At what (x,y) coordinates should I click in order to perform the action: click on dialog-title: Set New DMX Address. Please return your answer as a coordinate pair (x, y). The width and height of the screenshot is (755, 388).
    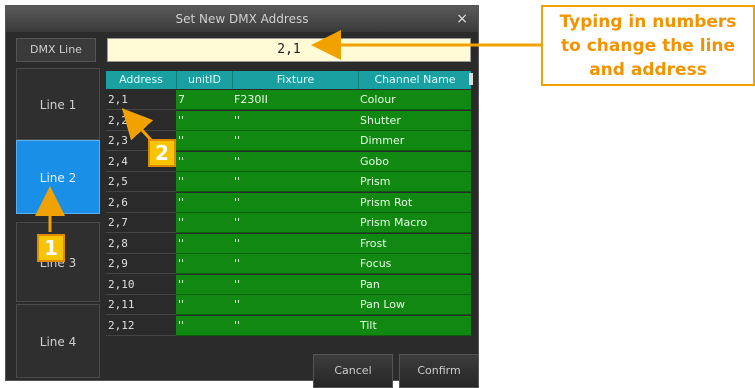
    Looking at the image, I should click on (242, 19).